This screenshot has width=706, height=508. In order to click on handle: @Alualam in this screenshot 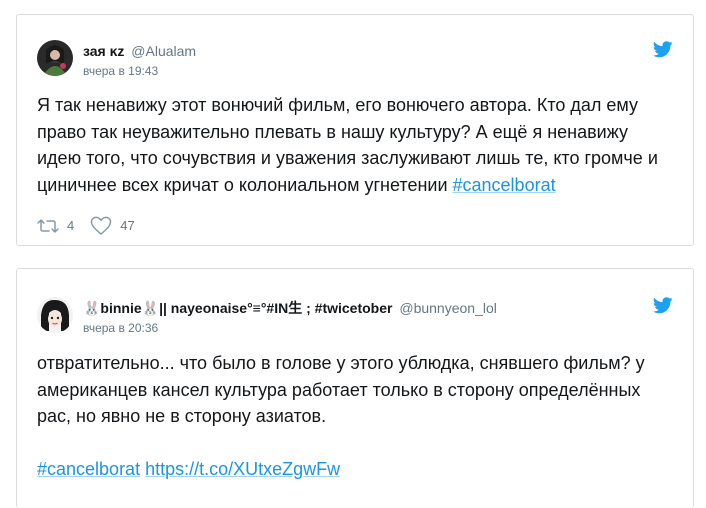, I will do `click(163, 51)`.